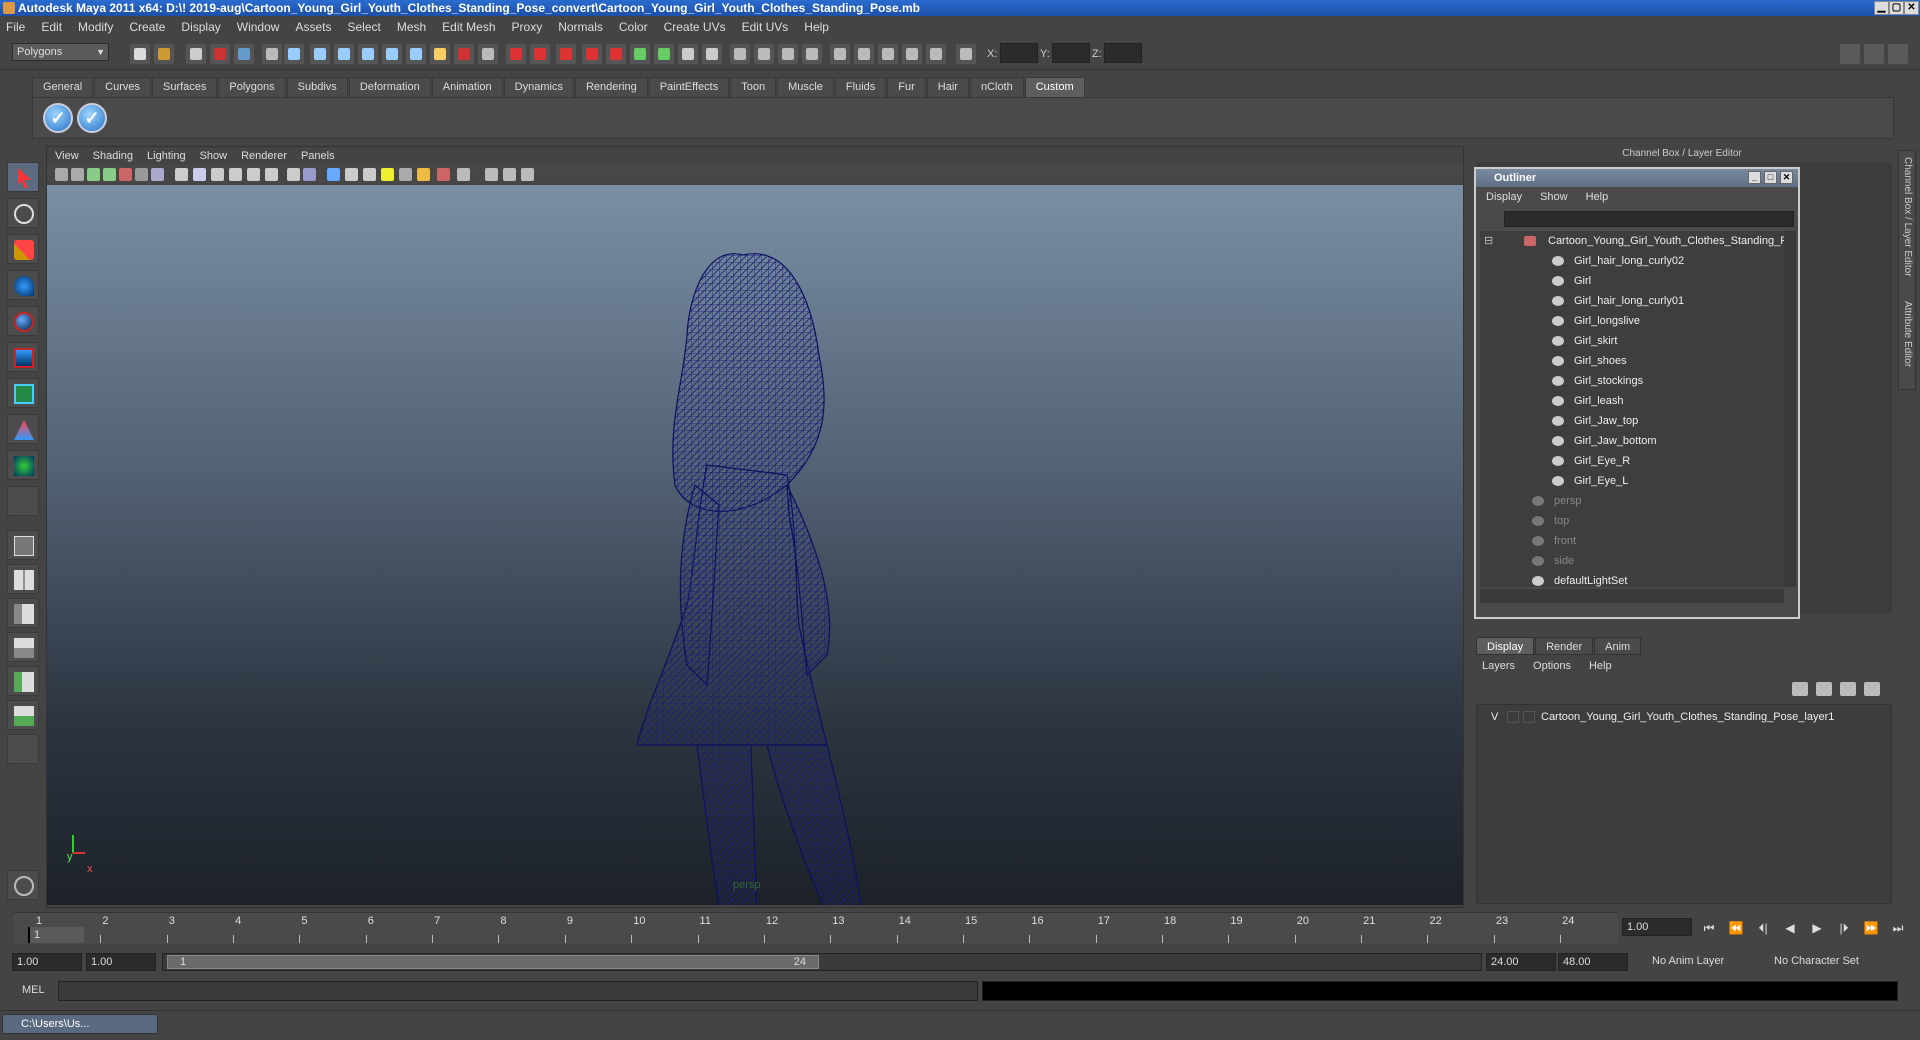  Describe the element at coordinates (23, 285) in the screenshot. I see `move-tool-icon` at that location.